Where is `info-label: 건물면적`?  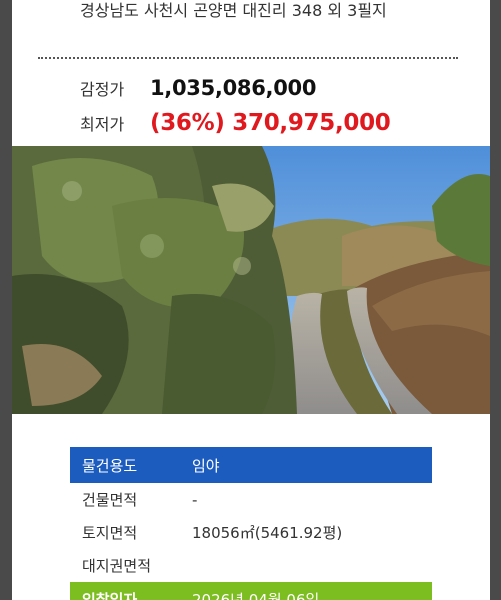 info-label: 건물면적 is located at coordinates (110, 500).